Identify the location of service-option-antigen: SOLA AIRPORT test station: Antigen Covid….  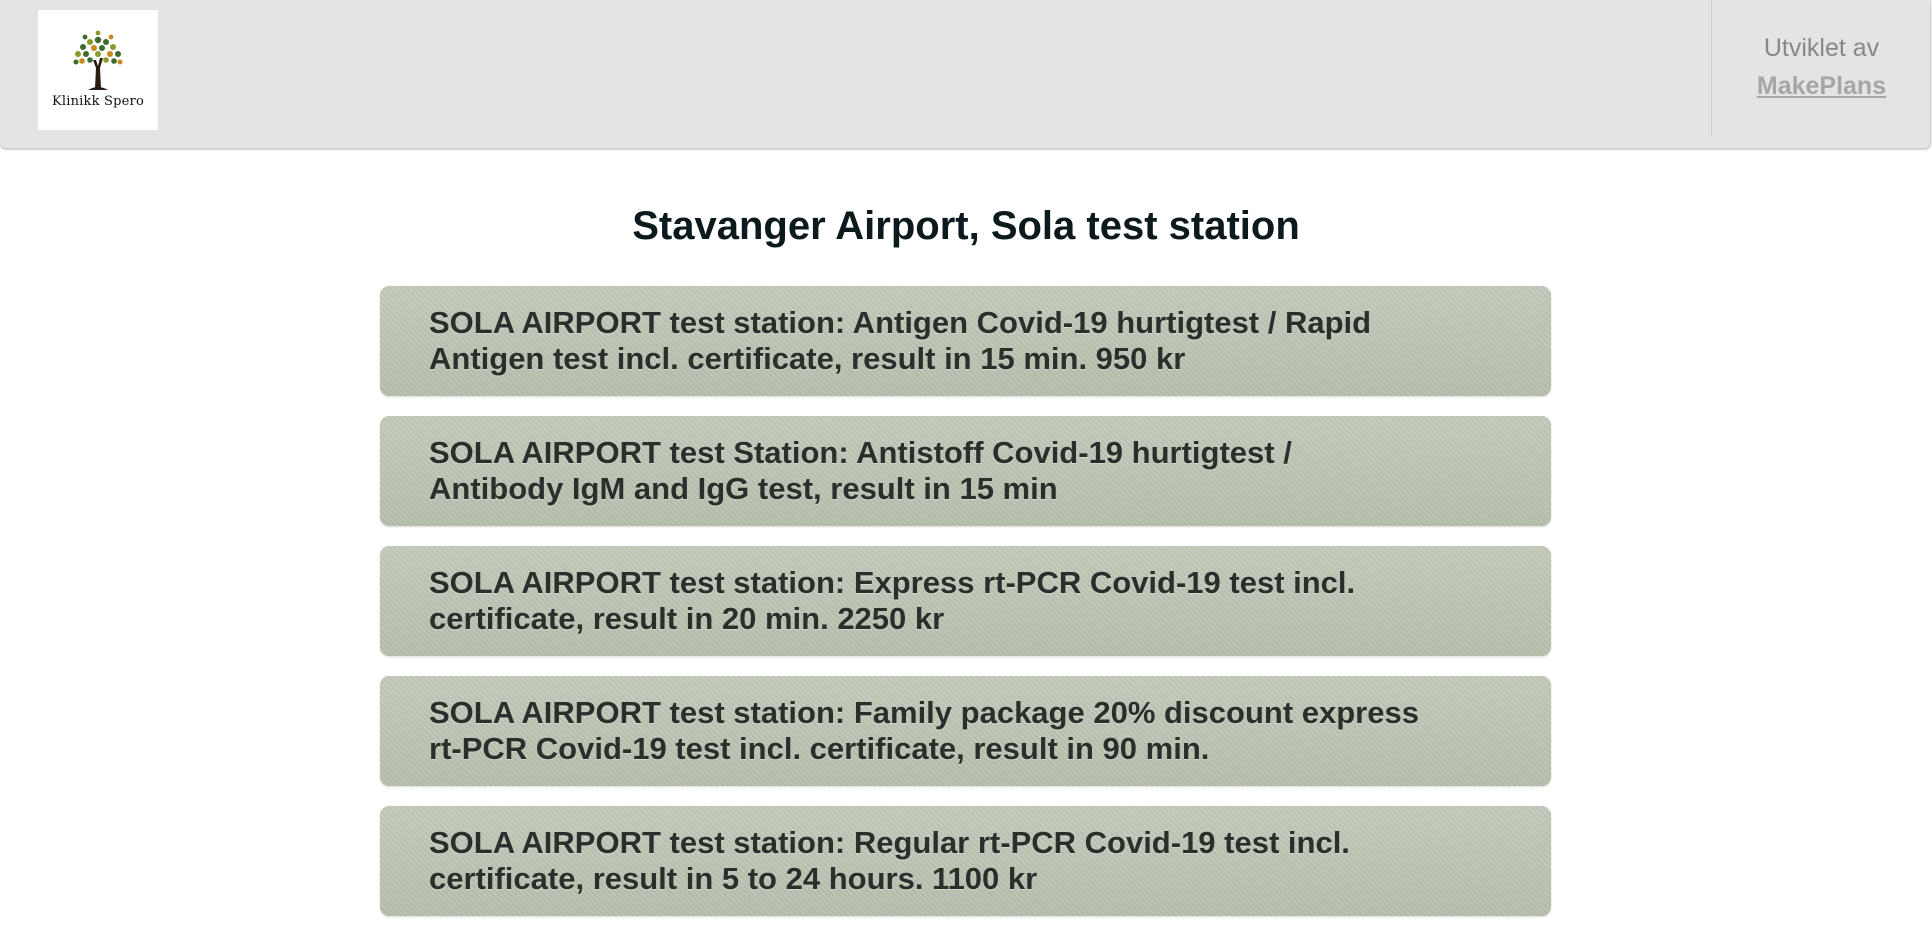
(965, 341).